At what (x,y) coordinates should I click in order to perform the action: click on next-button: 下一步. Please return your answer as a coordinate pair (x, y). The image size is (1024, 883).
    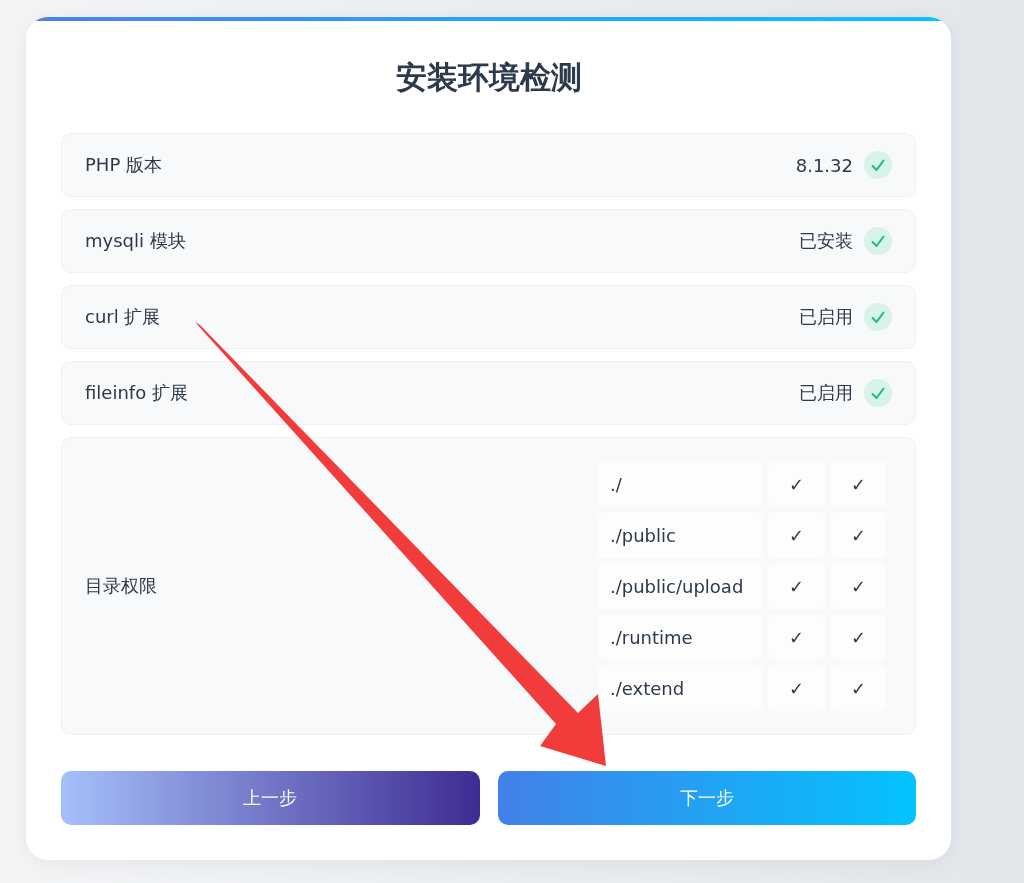
    Looking at the image, I should click on (706, 798).